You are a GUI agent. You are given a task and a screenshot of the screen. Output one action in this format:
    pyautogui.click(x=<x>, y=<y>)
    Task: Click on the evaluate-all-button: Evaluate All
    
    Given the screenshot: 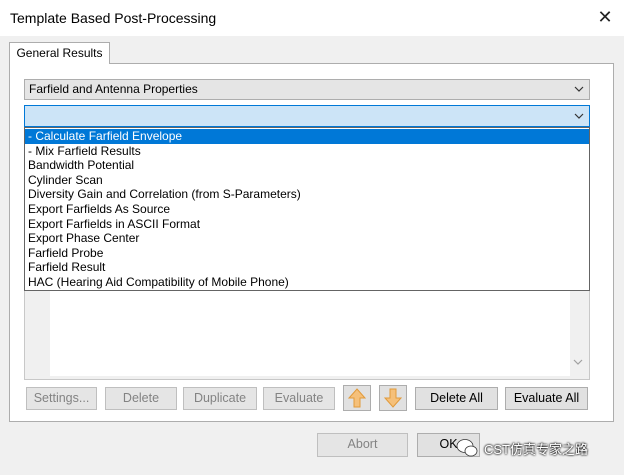 What is the action you would take?
    pyautogui.click(x=546, y=398)
    